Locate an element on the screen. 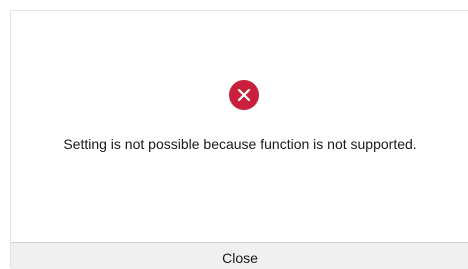  close-button: Close is located at coordinates (239, 255).